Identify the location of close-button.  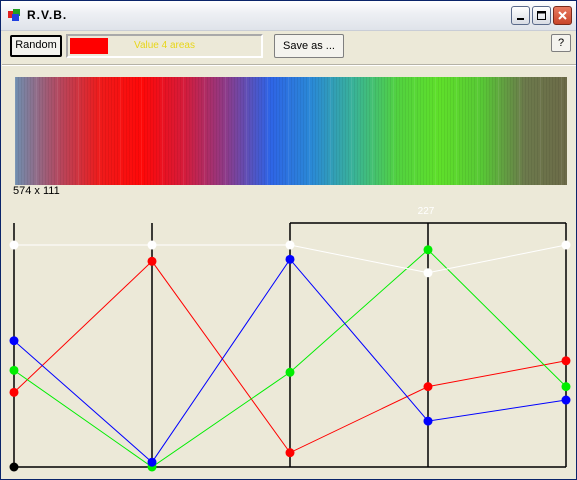
(562, 15).